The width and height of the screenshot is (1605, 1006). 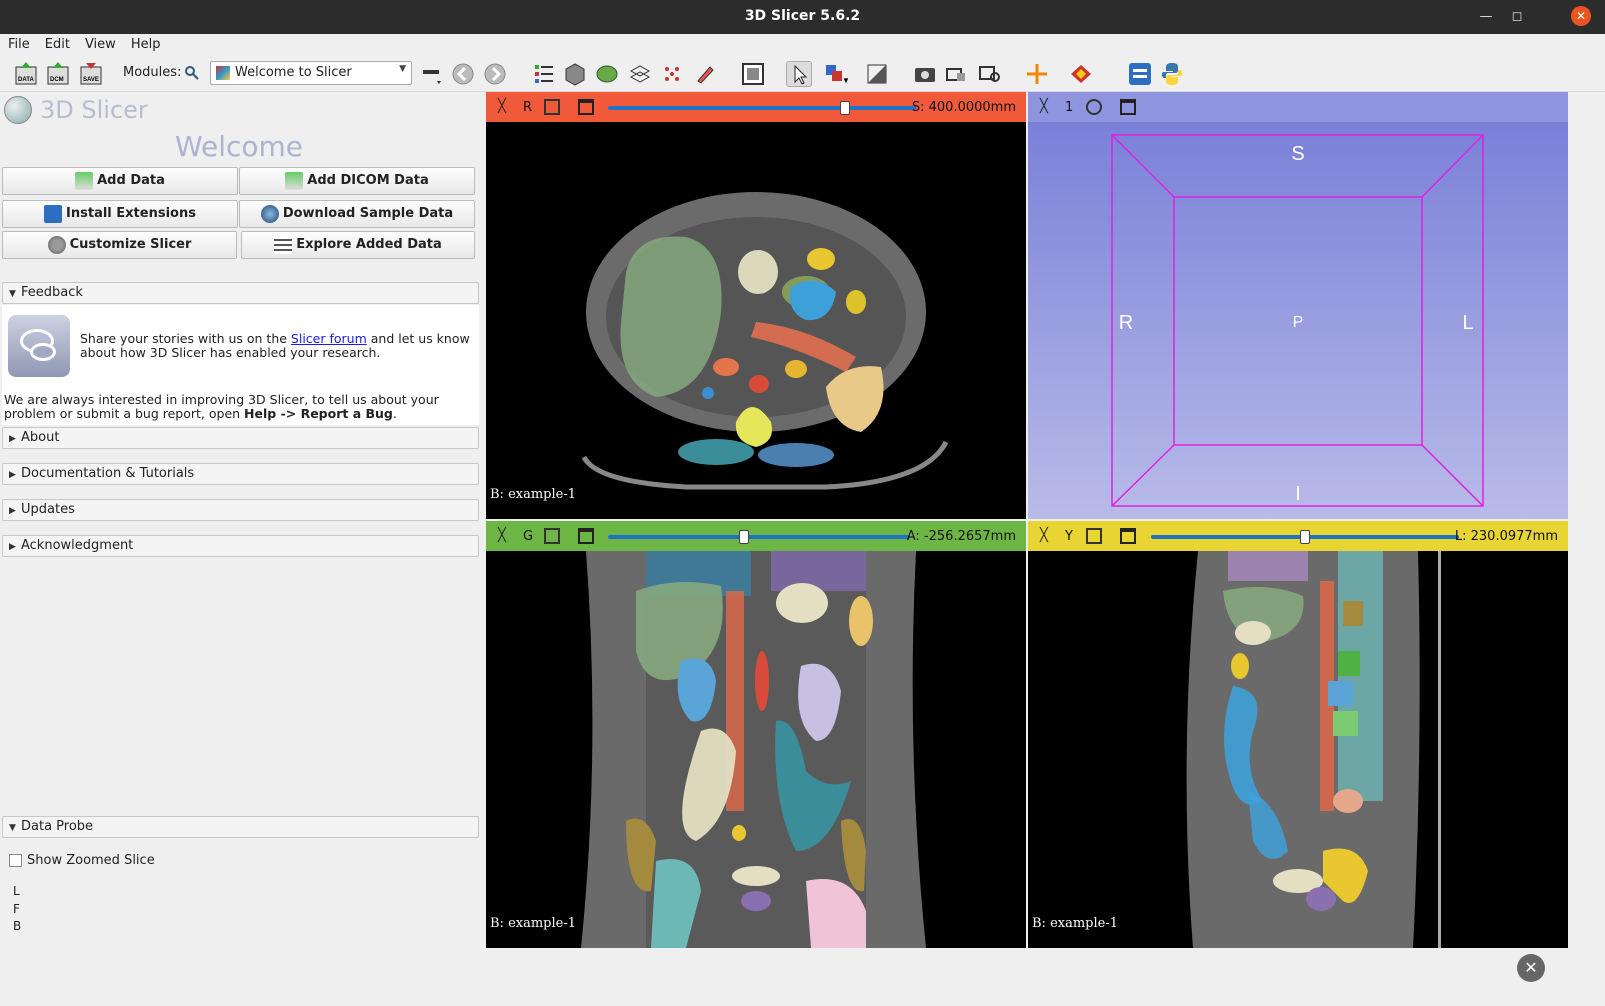 What do you see at coordinates (672, 74) in the screenshot?
I see `markups-module-icon` at bounding box center [672, 74].